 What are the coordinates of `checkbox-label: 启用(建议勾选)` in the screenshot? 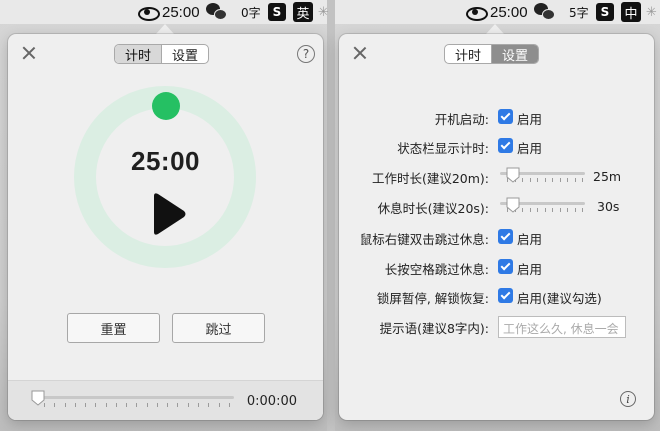 It's located at (559, 297).